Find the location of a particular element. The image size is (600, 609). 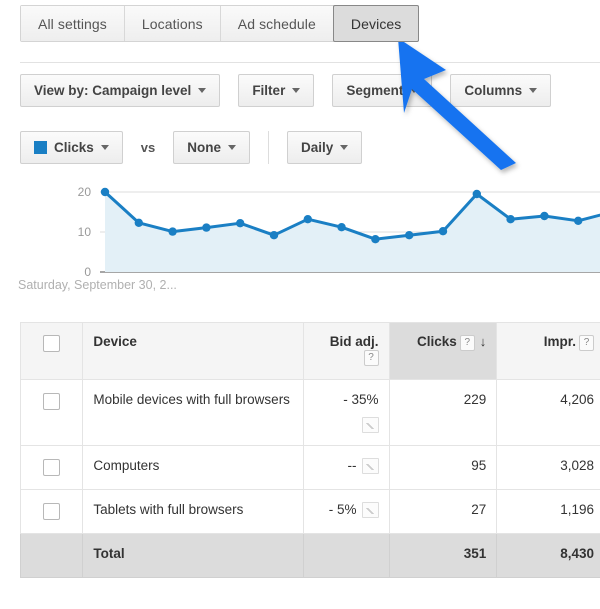

tab-devices: Devices is located at coordinates (376, 23).